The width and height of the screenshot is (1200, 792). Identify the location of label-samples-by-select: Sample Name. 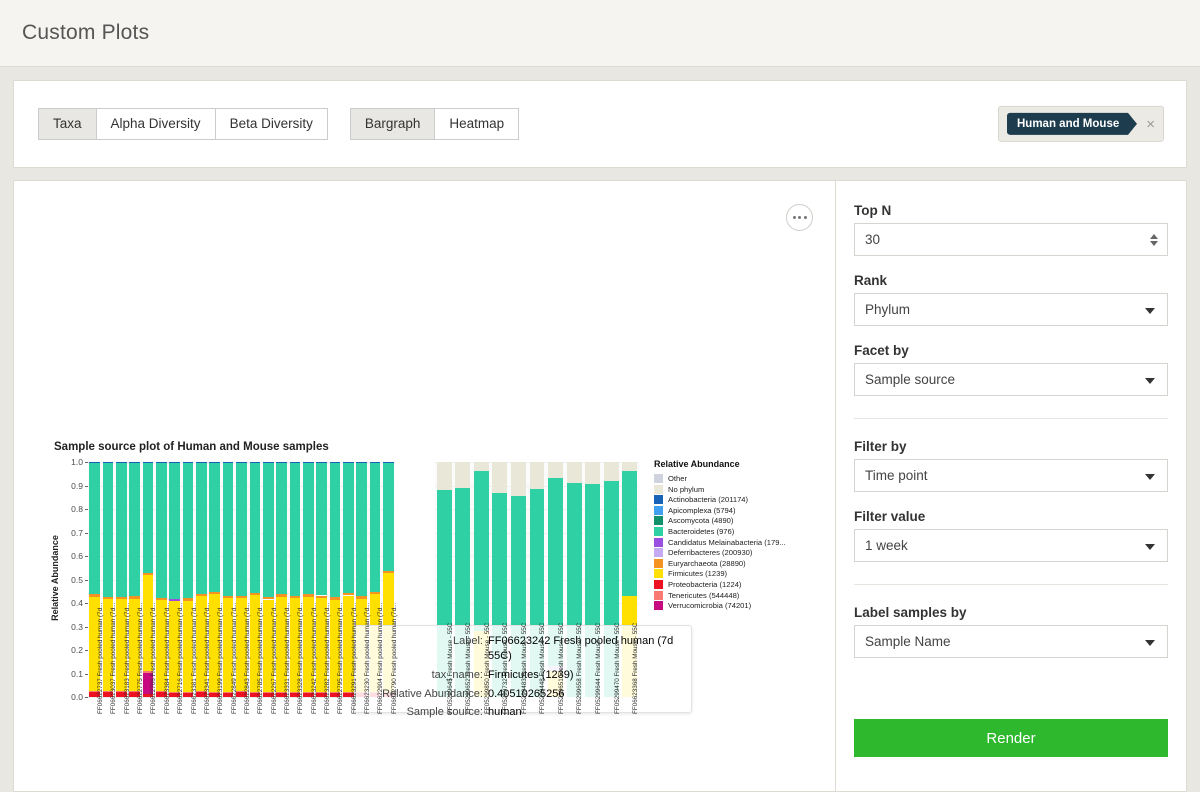
(1011, 641).